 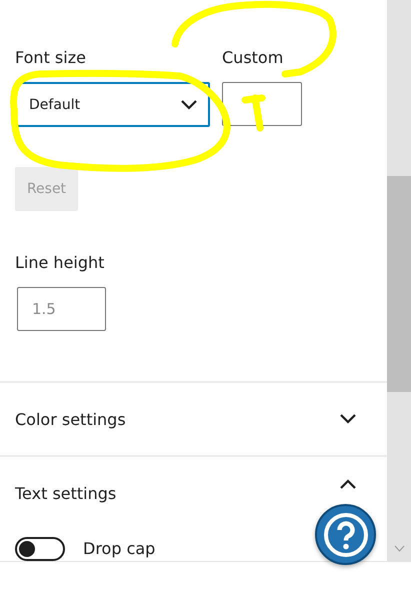 I want to click on line-height-label: Line height, so click(x=60, y=263).